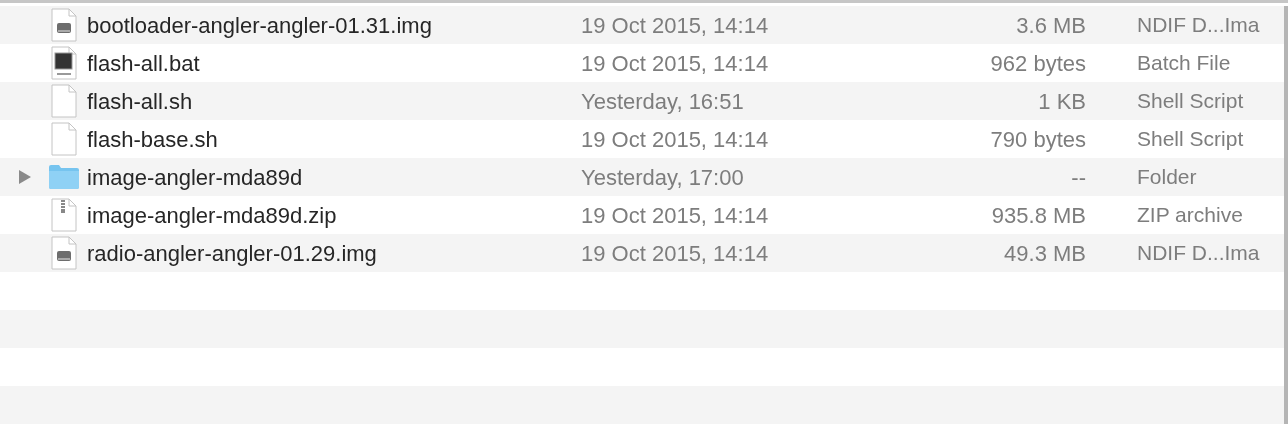 This screenshot has width=1288, height=424. What do you see at coordinates (1167, 177) in the screenshot?
I see `file-kind: Folder` at bounding box center [1167, 177].